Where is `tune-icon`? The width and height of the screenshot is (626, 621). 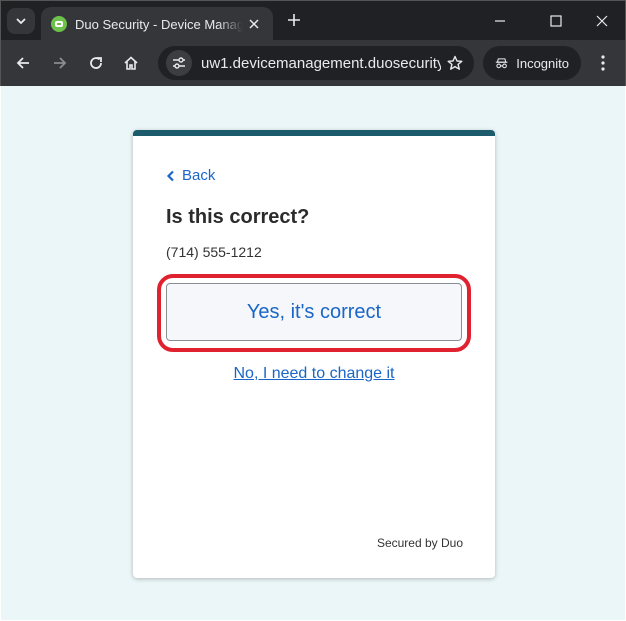 tune-icon is located at coordinates (179, 63).